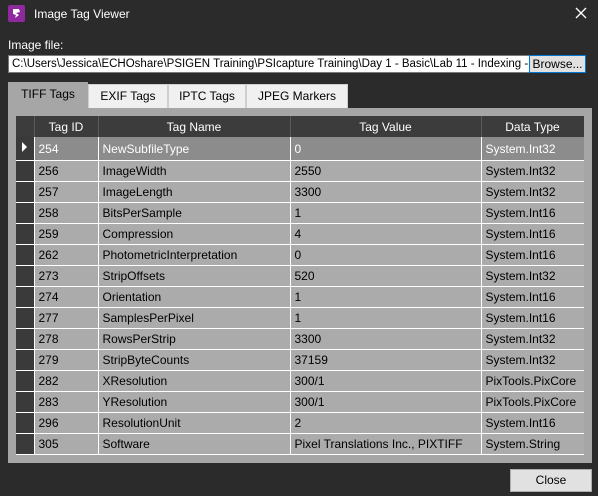 Image resolution: width=598 pixels, height=496 pixels. I want to click on cell-tag-name: YResolution, so click(194, 402).